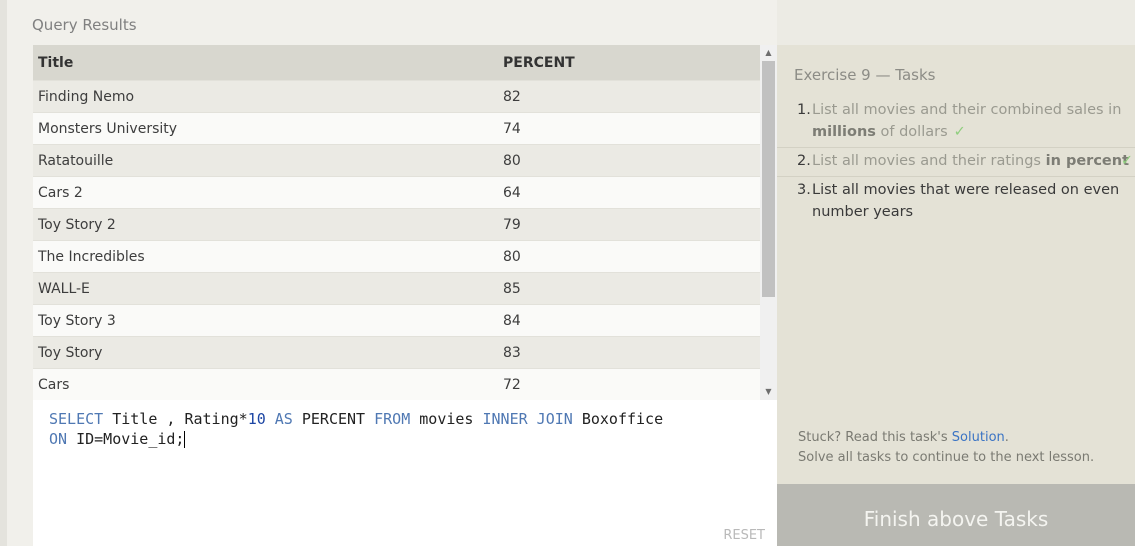  I want to click on left-edge-strip, so click(3, 273).